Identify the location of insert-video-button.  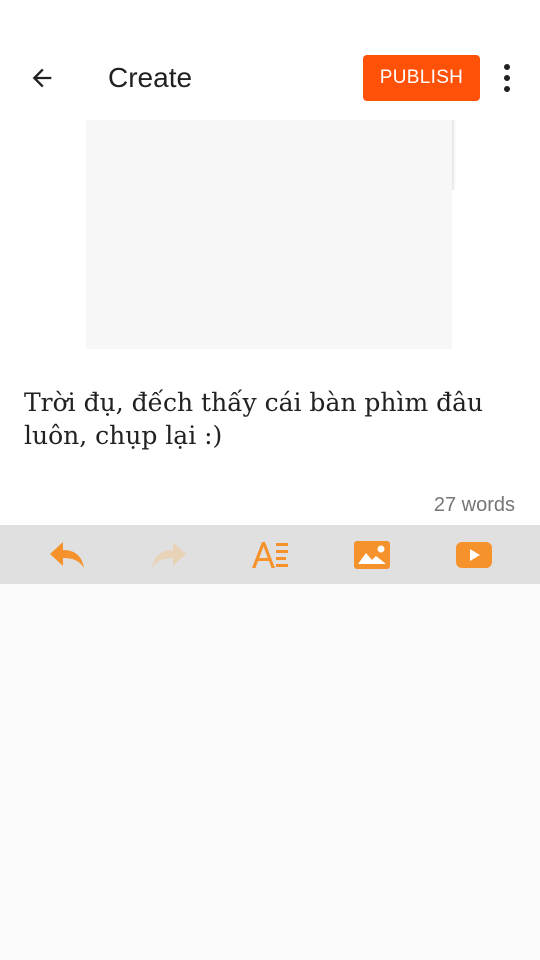
(474, 554).